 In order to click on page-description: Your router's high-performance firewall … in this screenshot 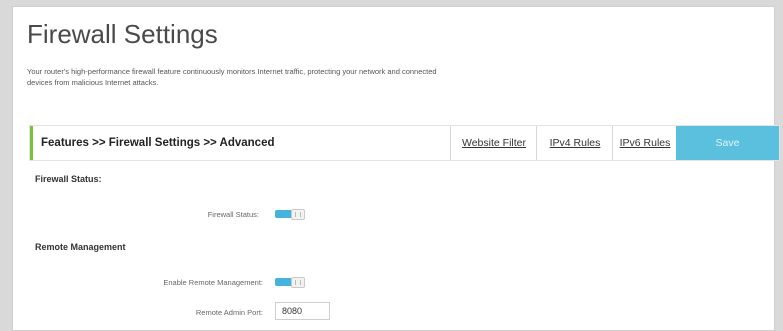, I will do `click(232, 77)`.